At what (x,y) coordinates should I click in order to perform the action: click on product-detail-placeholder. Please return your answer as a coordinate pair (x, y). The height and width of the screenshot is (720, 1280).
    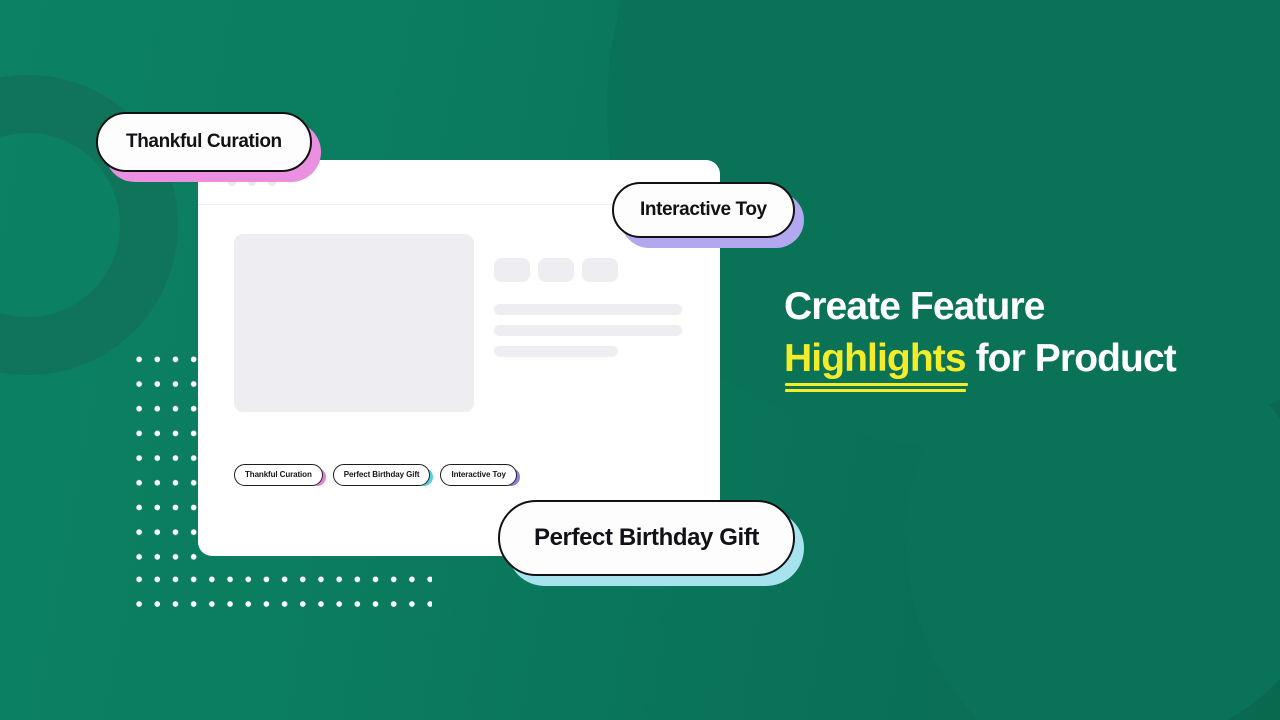
    Looking at the image, I should click on (598, 323).